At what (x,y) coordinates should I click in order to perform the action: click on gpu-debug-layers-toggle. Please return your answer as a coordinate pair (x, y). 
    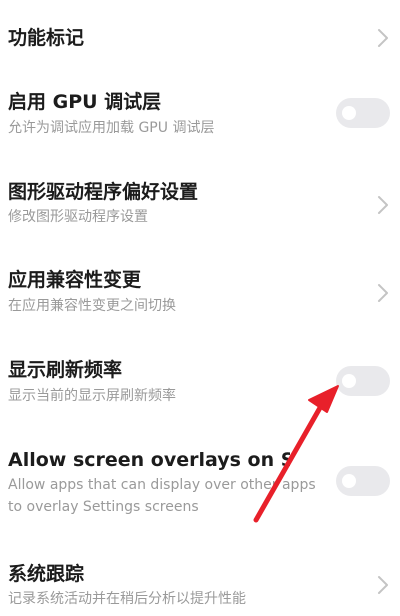
    Looking at the image, I should click on (363, 113).